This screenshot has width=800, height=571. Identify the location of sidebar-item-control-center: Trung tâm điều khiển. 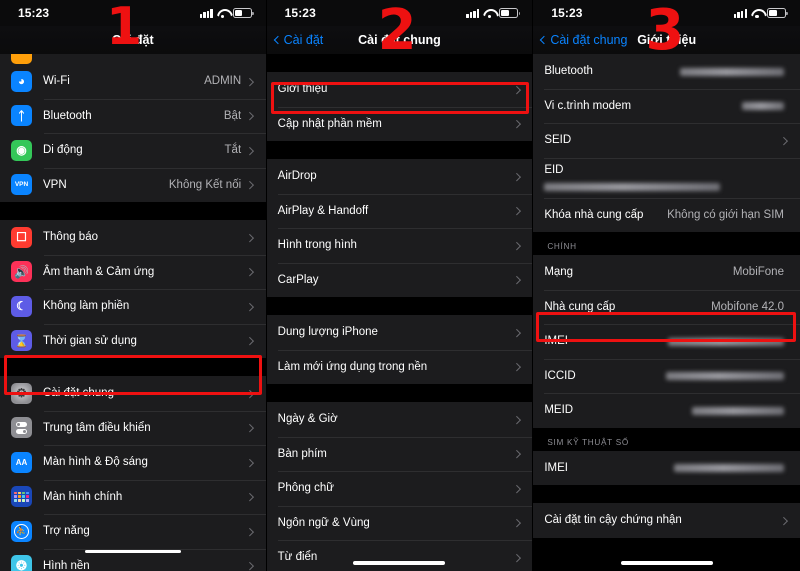
(133, 427).